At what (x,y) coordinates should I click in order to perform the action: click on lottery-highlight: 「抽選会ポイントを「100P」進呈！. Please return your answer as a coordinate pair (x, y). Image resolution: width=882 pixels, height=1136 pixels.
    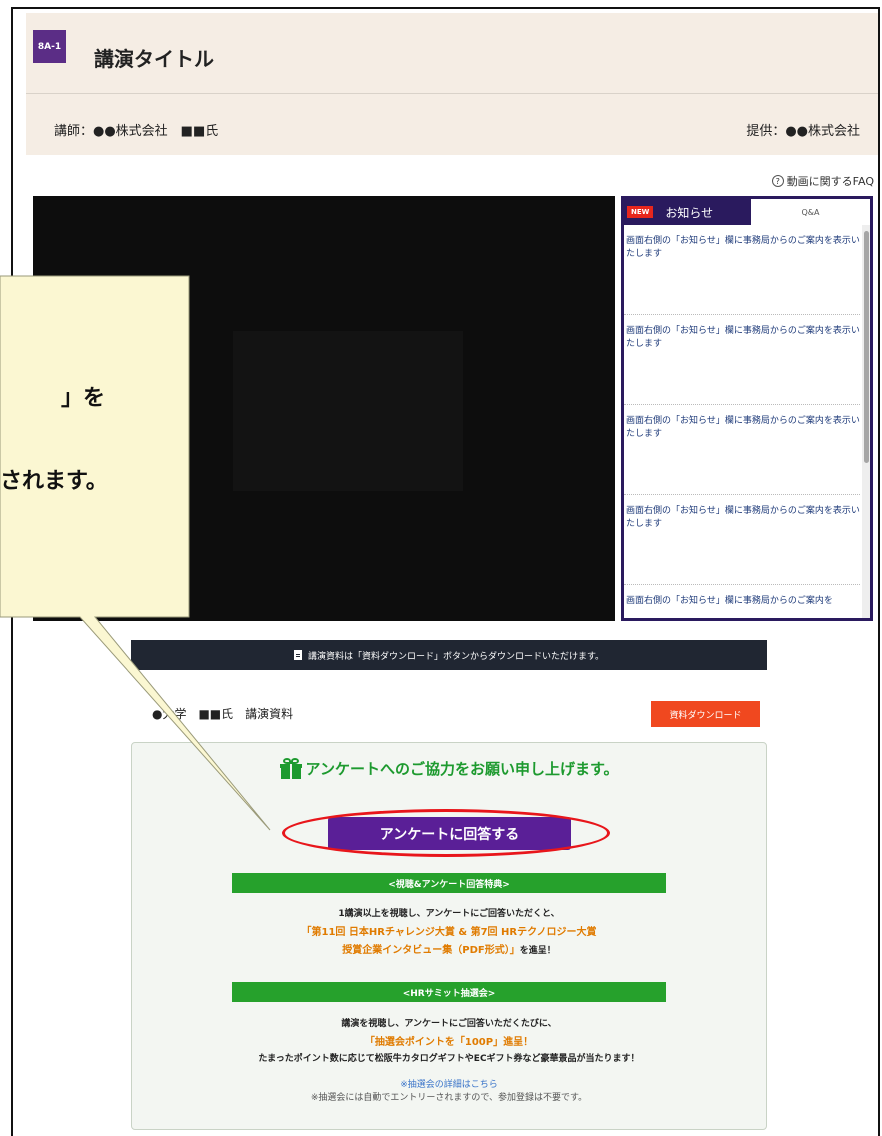
    Looking at the image, I should click on (449, 1042).